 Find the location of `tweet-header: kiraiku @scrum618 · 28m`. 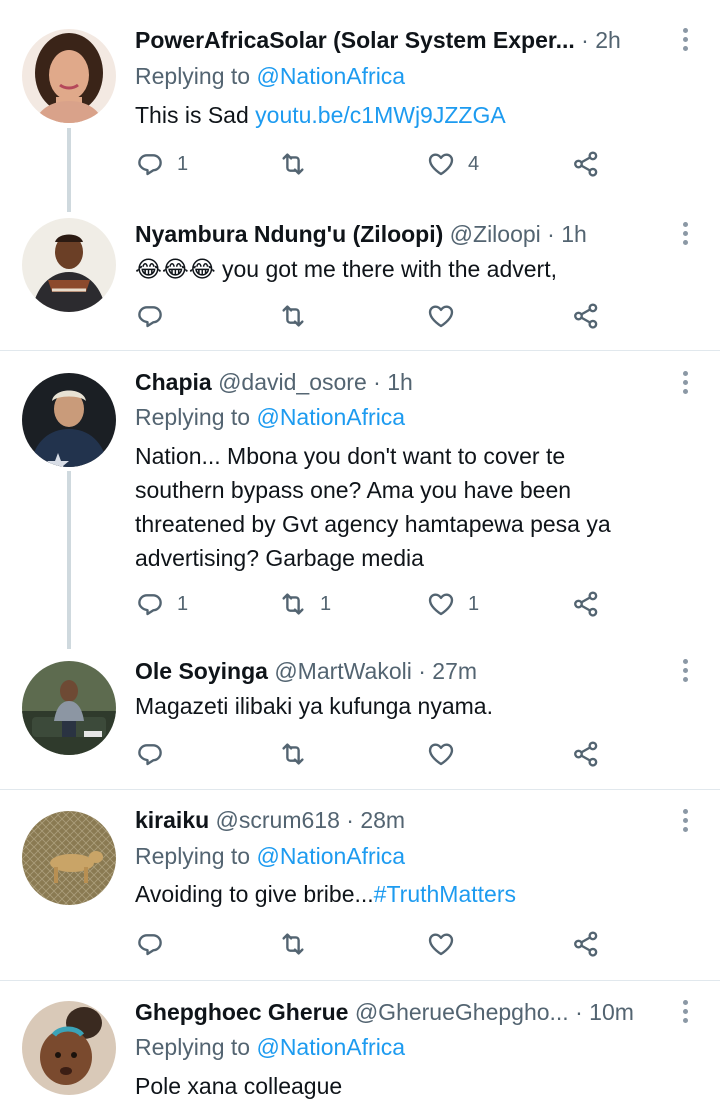

tweet-header: kiraiku @scrum618 · 28m is located at coordinates (397, 820).